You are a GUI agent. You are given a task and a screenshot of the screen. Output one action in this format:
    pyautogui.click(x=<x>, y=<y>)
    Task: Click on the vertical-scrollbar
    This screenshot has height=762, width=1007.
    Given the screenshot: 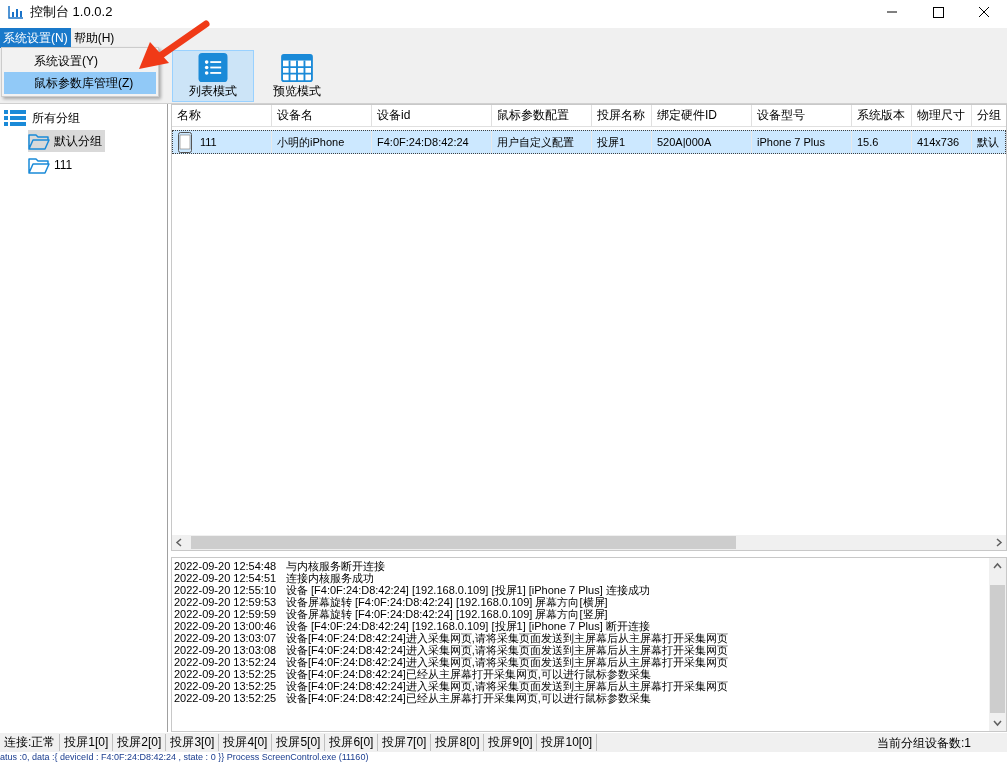 What is the action you would take?
    pyautogui.click(x=997, y=644)
    